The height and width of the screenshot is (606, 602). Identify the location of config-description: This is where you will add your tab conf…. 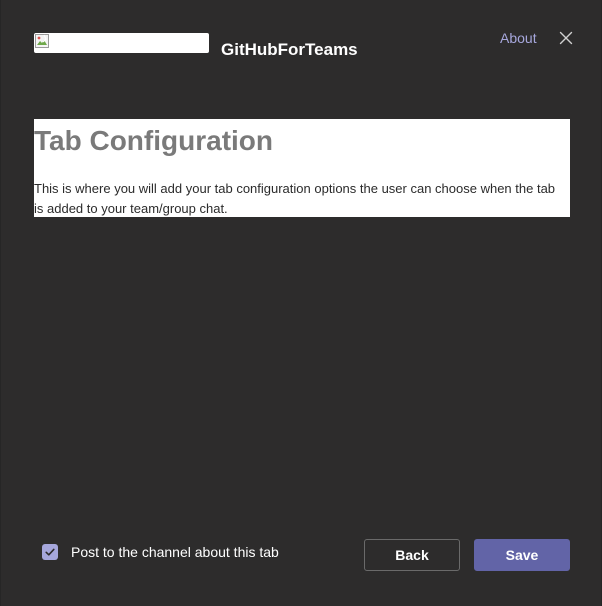
(295, 198).